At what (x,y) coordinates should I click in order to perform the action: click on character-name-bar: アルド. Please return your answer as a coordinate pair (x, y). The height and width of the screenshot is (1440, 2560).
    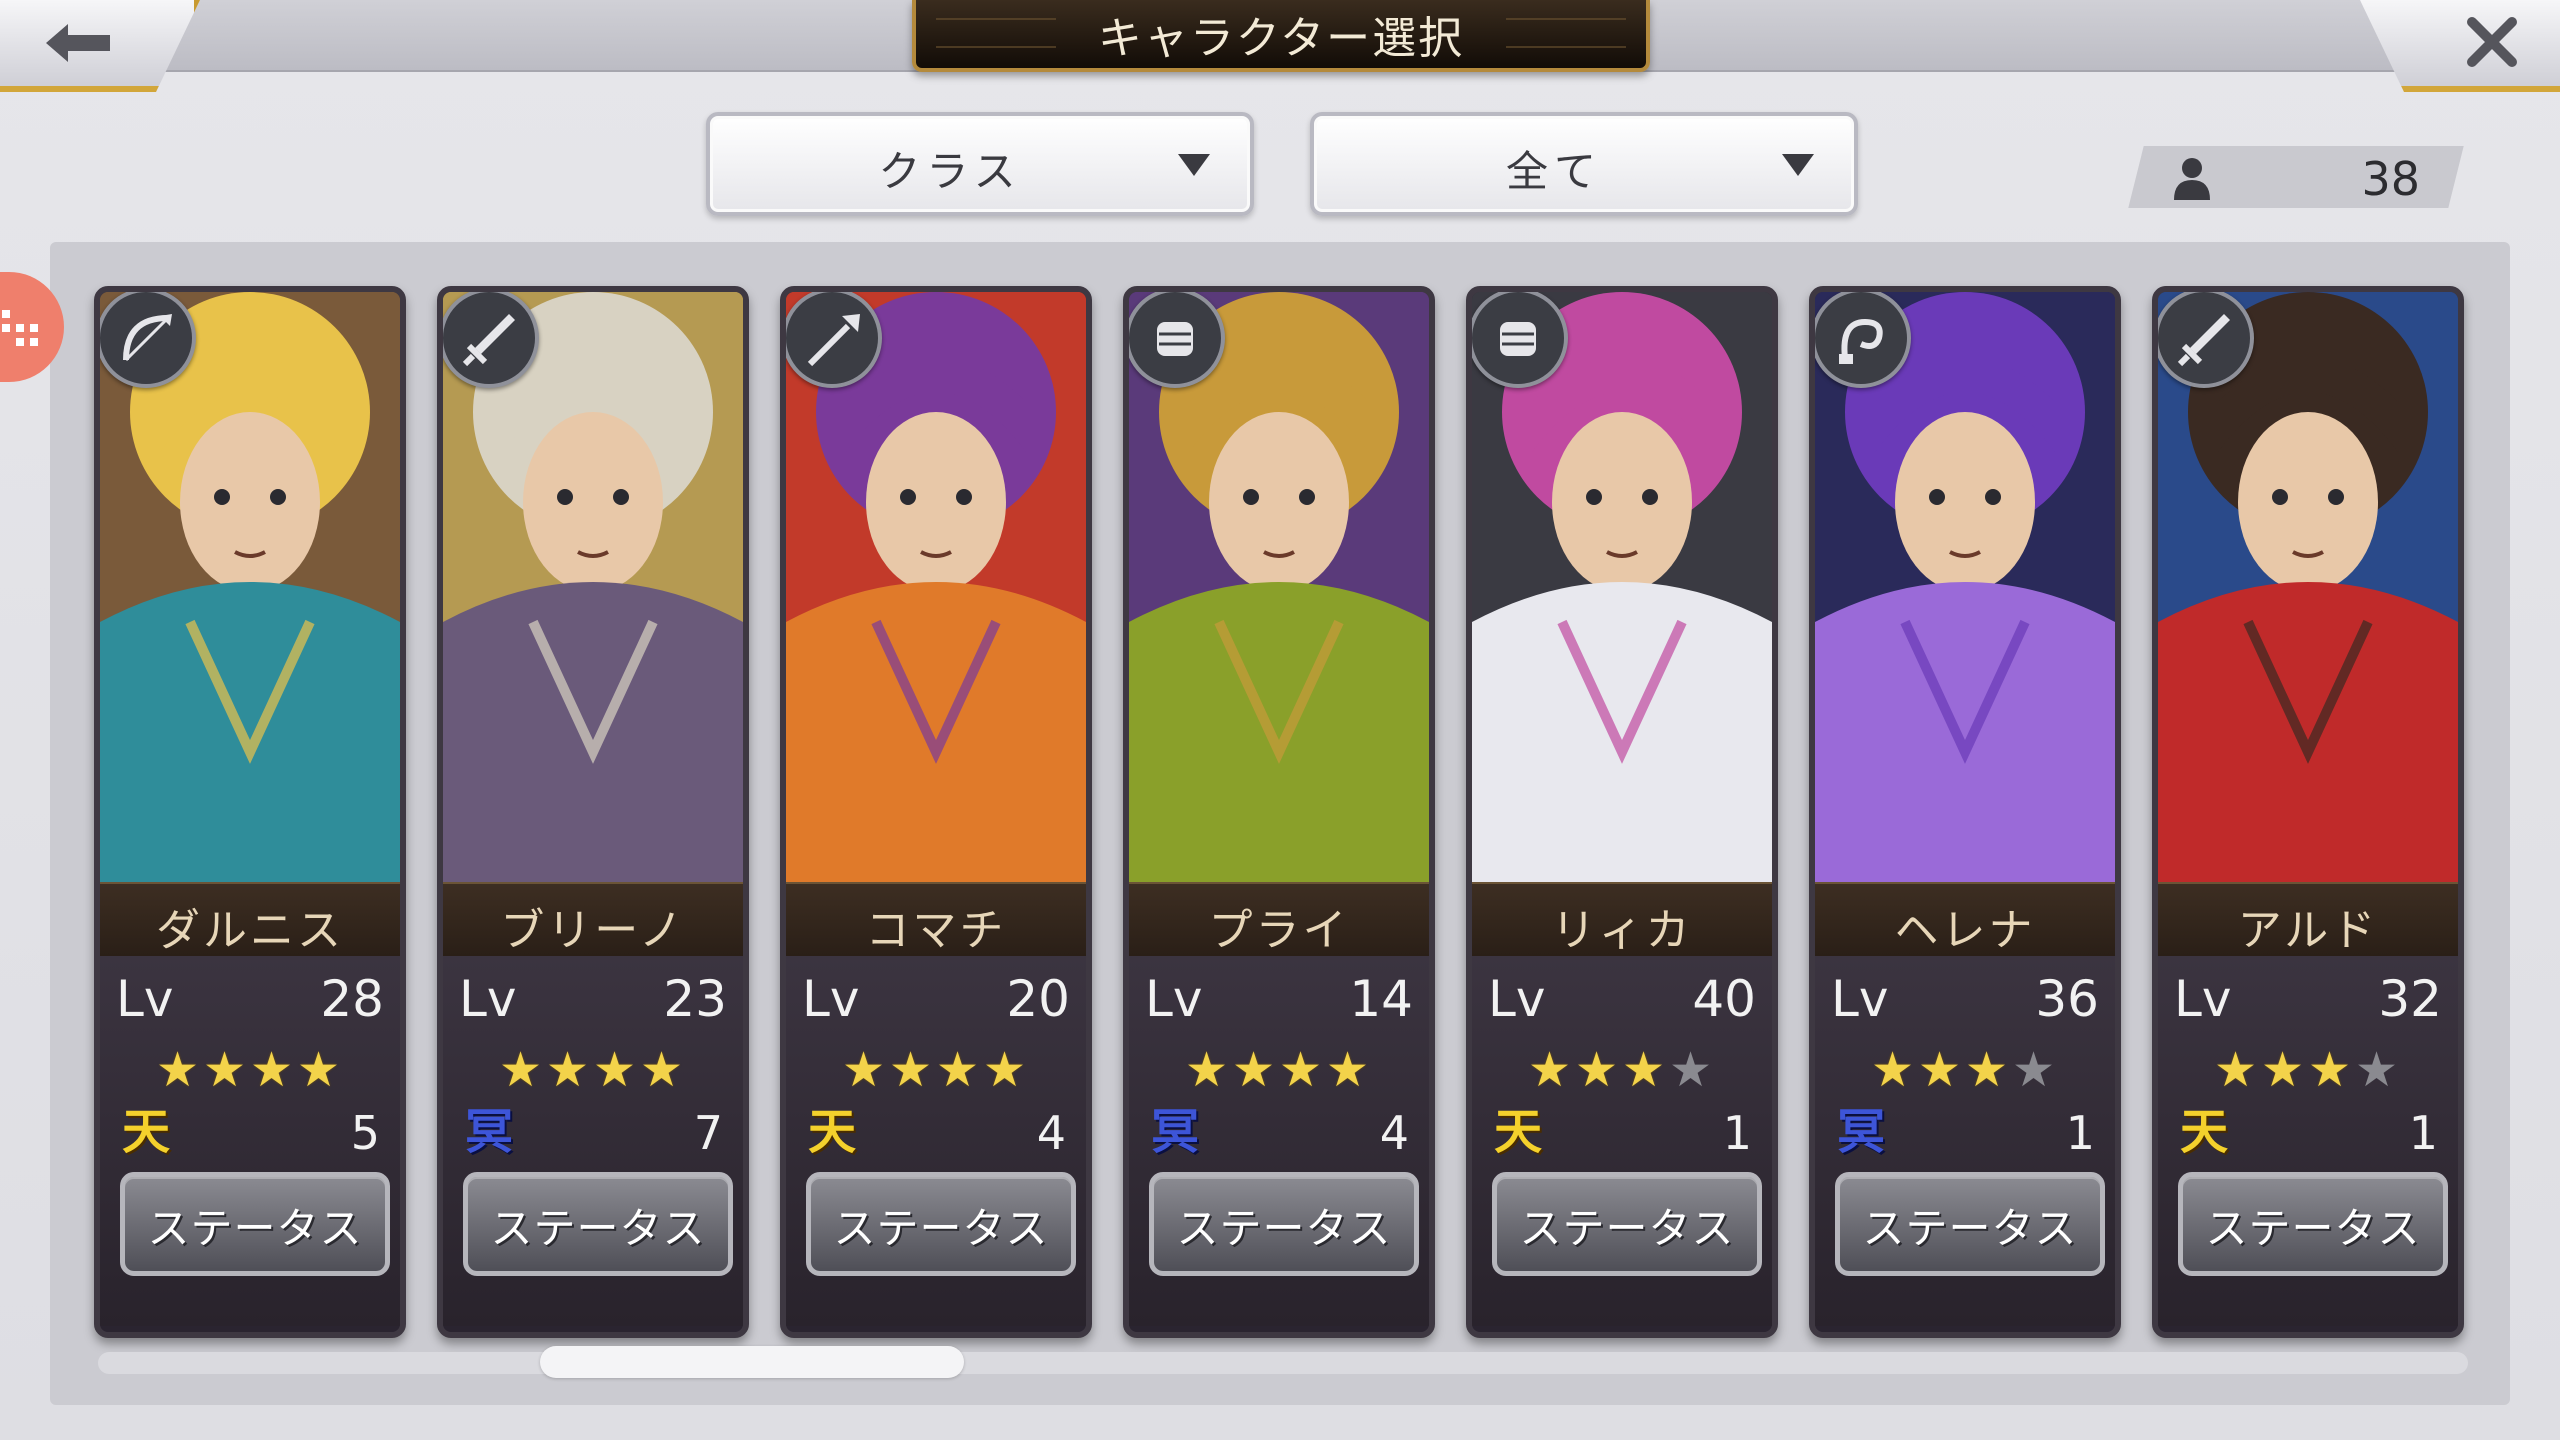
    Looking at the image, I should click on (2308, 920).